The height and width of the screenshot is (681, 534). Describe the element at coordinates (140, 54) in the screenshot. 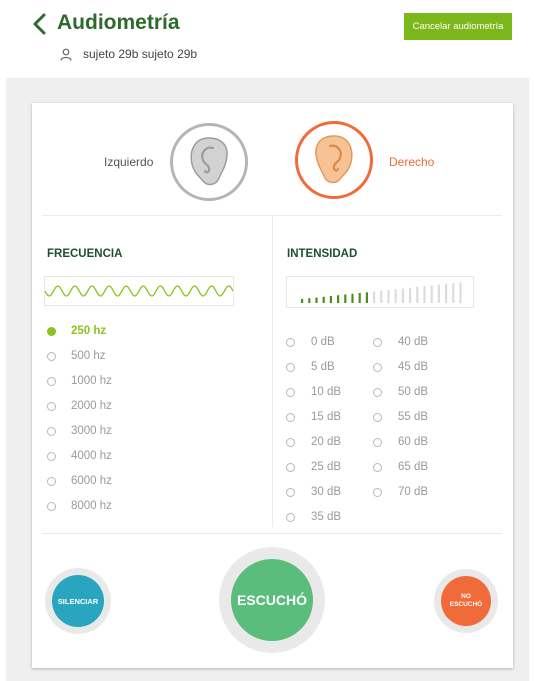

I see `subject-name: sujeto 29b sujeto 29b` at that location.